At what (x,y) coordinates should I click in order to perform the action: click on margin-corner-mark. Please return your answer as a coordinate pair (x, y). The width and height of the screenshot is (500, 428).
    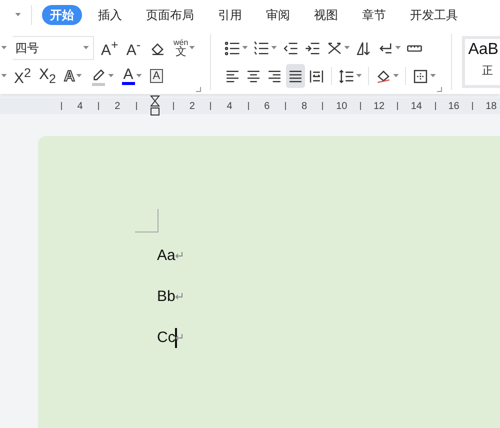
    Looking at the image, I should click on (147, 221).